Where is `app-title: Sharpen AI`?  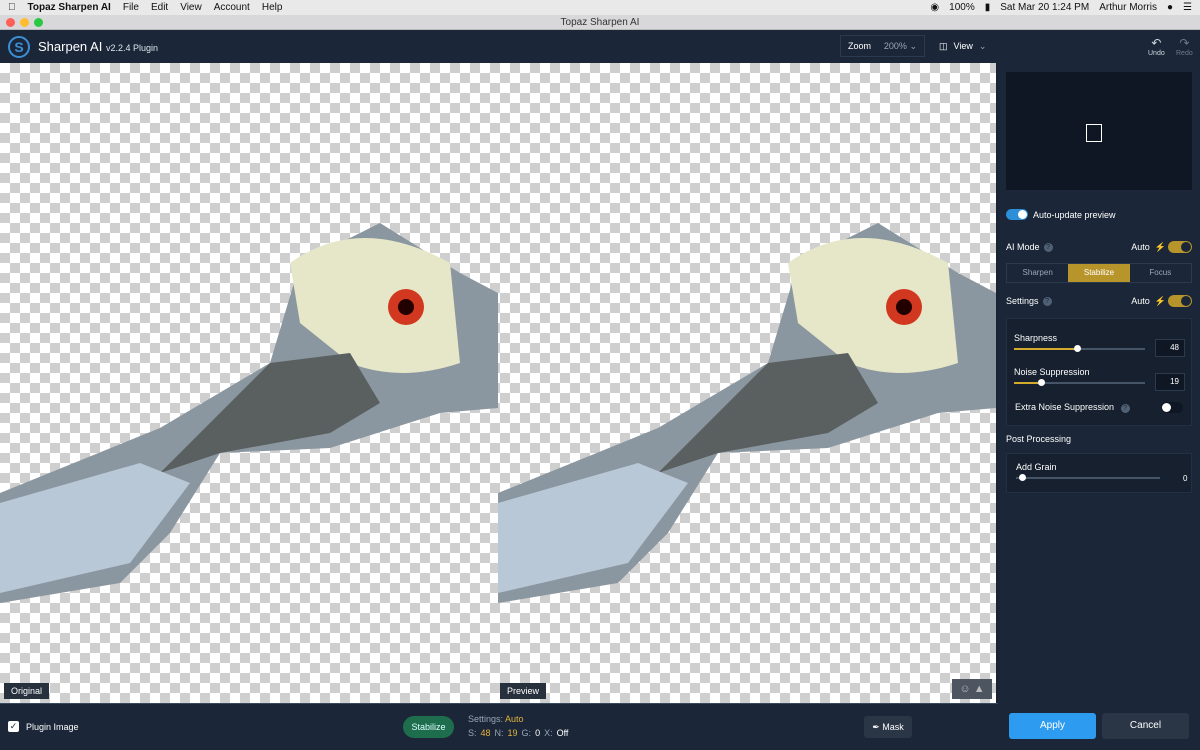
app-title: Sharpen AI is located at coordinates (70, 46).